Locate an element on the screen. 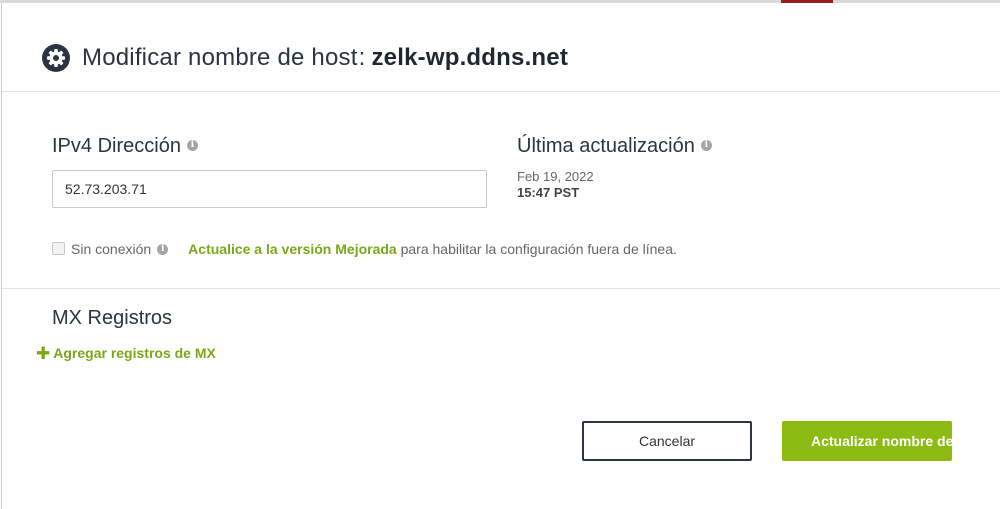  dialog-title-colon: : is located at coordinates (362, 57).